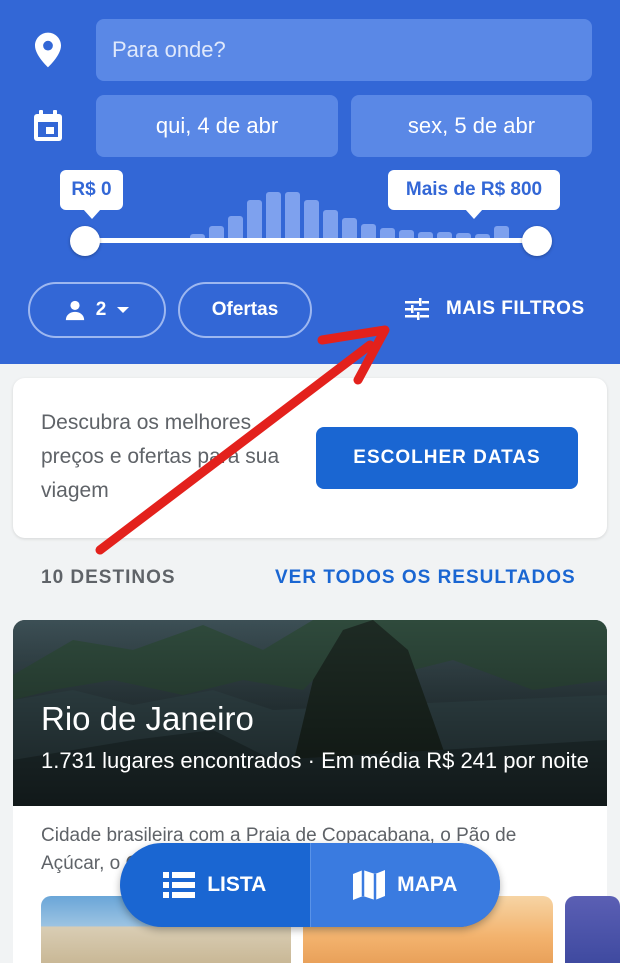 Image resolution: width=620 pixels, height=963 pixels. What do you see at coordinates (537, 241) in the screenshot?
I see `price-max-handle` at bounding box center [537, 241].